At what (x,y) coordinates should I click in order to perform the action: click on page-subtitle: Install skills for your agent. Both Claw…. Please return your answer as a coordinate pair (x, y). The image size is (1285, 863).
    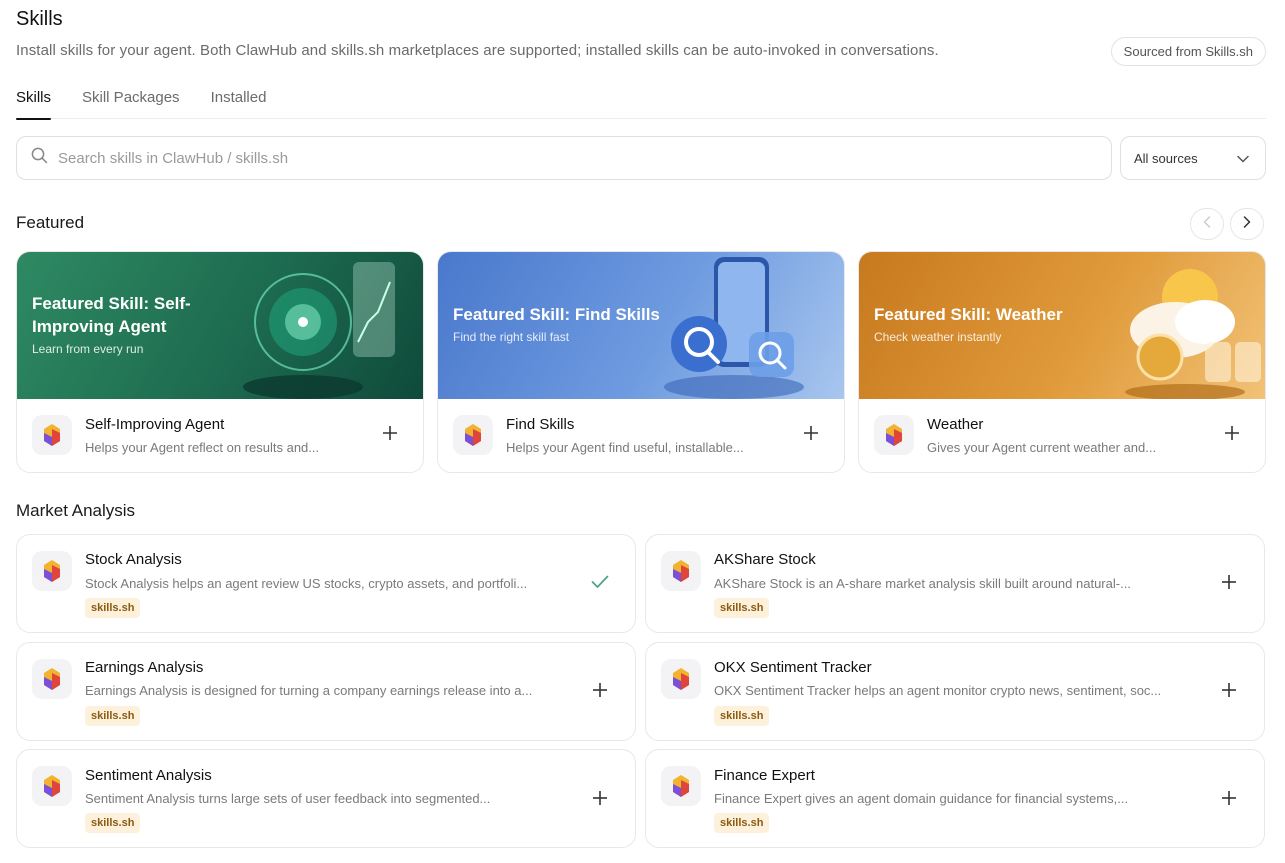
    Looking at the image, I should click on (477, 50).